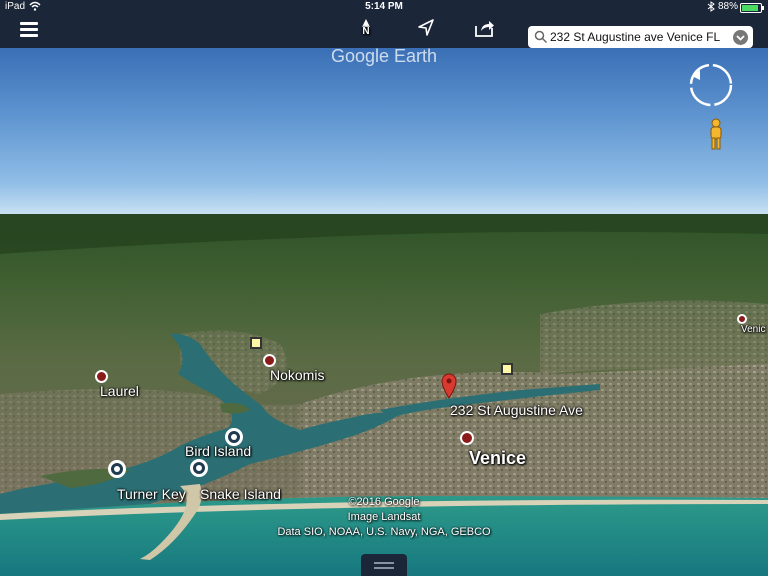 Image resolution: width=768 pixels, height=576 pixels. I want to click on snake-island-marker, so click(199, 468).